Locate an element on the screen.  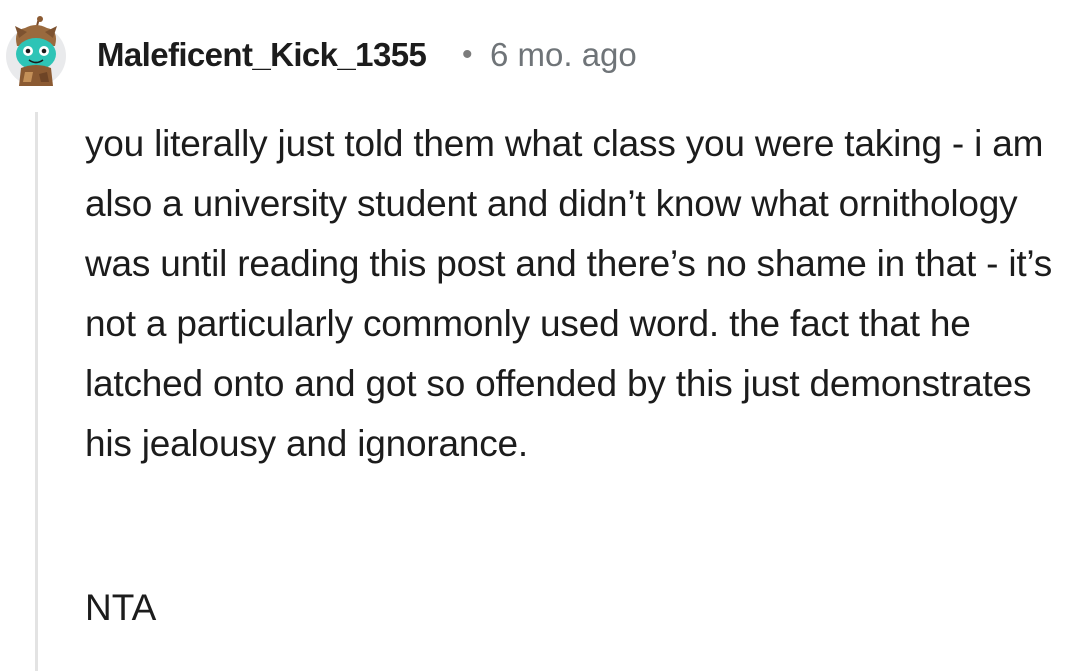
snoo-avatar-icon is located at coordinates (36, 51).